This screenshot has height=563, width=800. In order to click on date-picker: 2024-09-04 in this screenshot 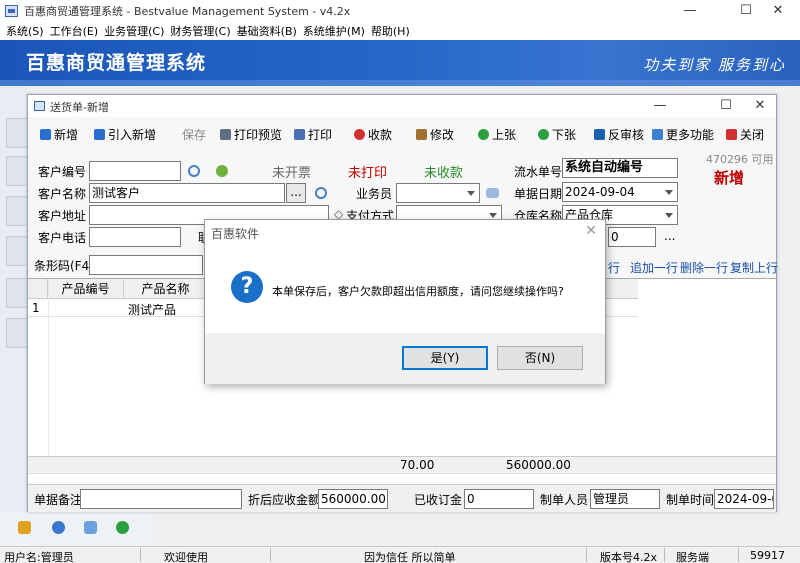, I will do `click(620, 192)`.